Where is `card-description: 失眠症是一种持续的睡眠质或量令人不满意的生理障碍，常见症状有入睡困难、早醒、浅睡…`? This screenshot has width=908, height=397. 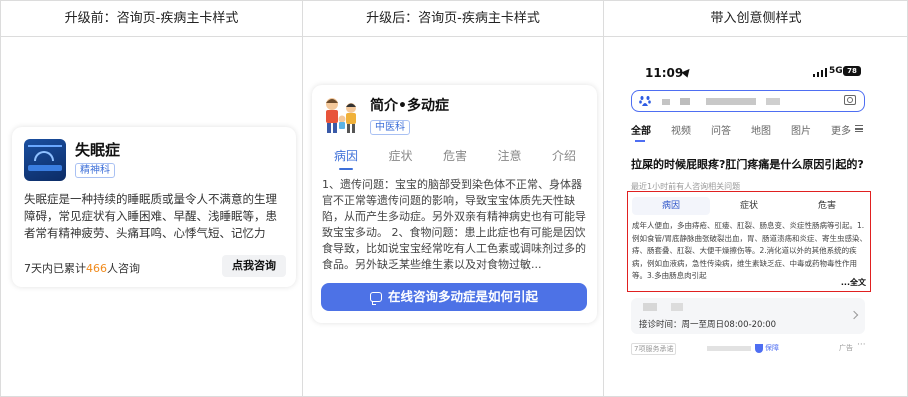
card-description: 失眠症是一种持续的睡眠质或量令人不满意的生理障碍，常见症状有入睡困难、早醒、浅睡… is located at coordinates (150, 216).